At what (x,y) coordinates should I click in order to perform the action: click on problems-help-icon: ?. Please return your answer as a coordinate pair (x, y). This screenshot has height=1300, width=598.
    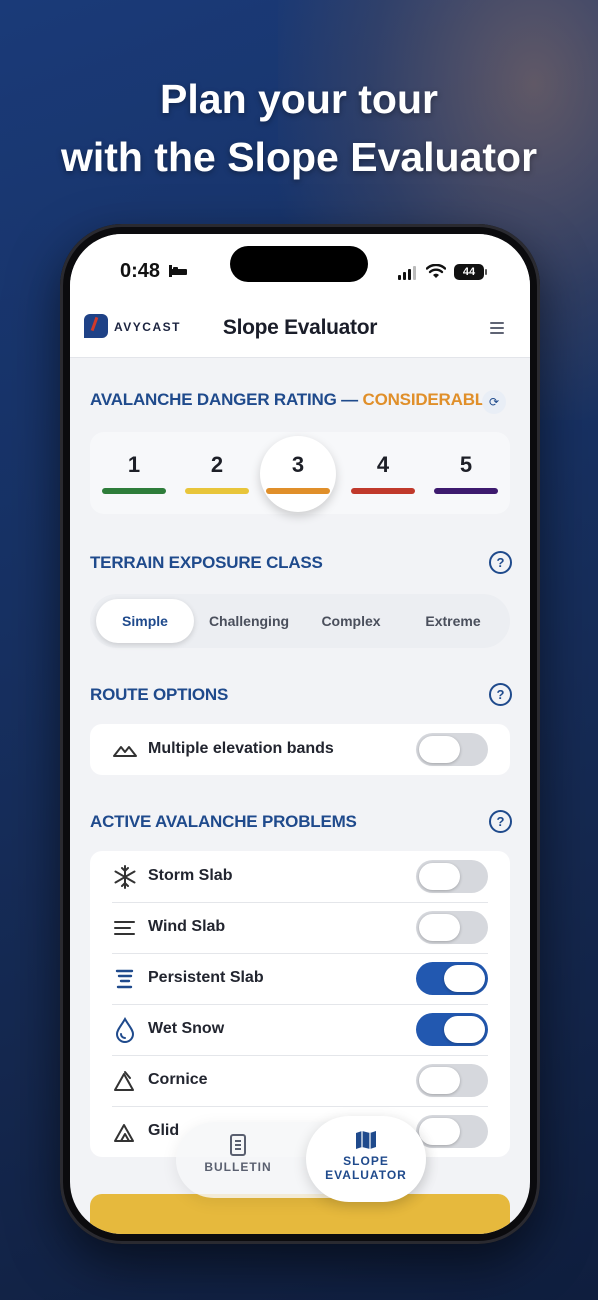
    Looking at the image, I should click on (500, 821).